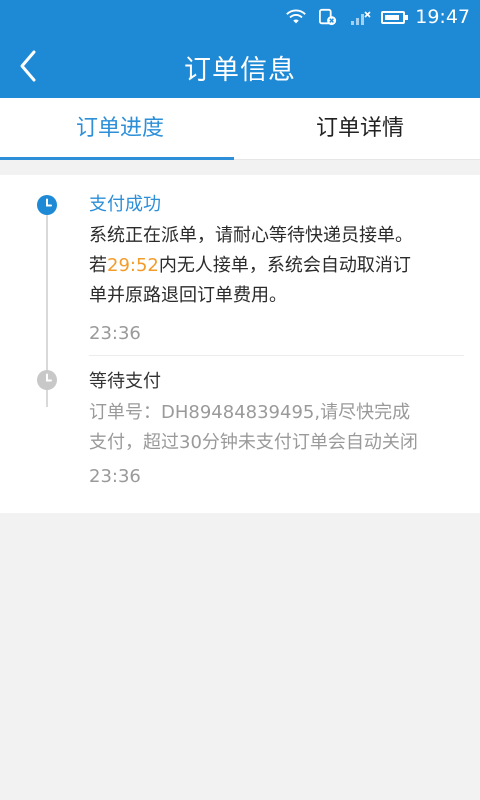 The height and width of the screenshot is (800, 480). What do you see at coordinates (120, 129) in the screenshot?
I see `tab-order-progress: 订单进度` at bounding box center [120, 129].